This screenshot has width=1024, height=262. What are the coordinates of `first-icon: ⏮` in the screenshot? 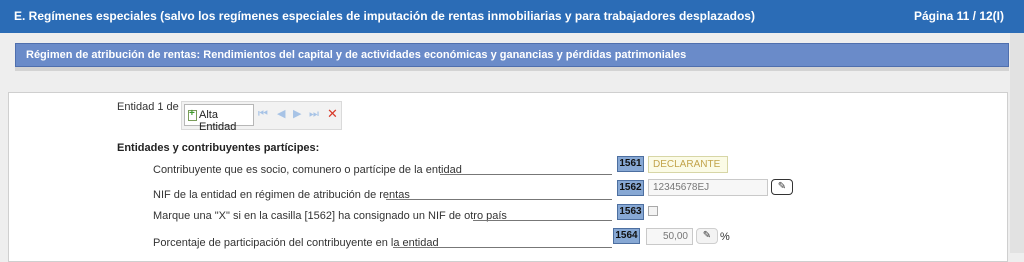 It's located at (263, 114).